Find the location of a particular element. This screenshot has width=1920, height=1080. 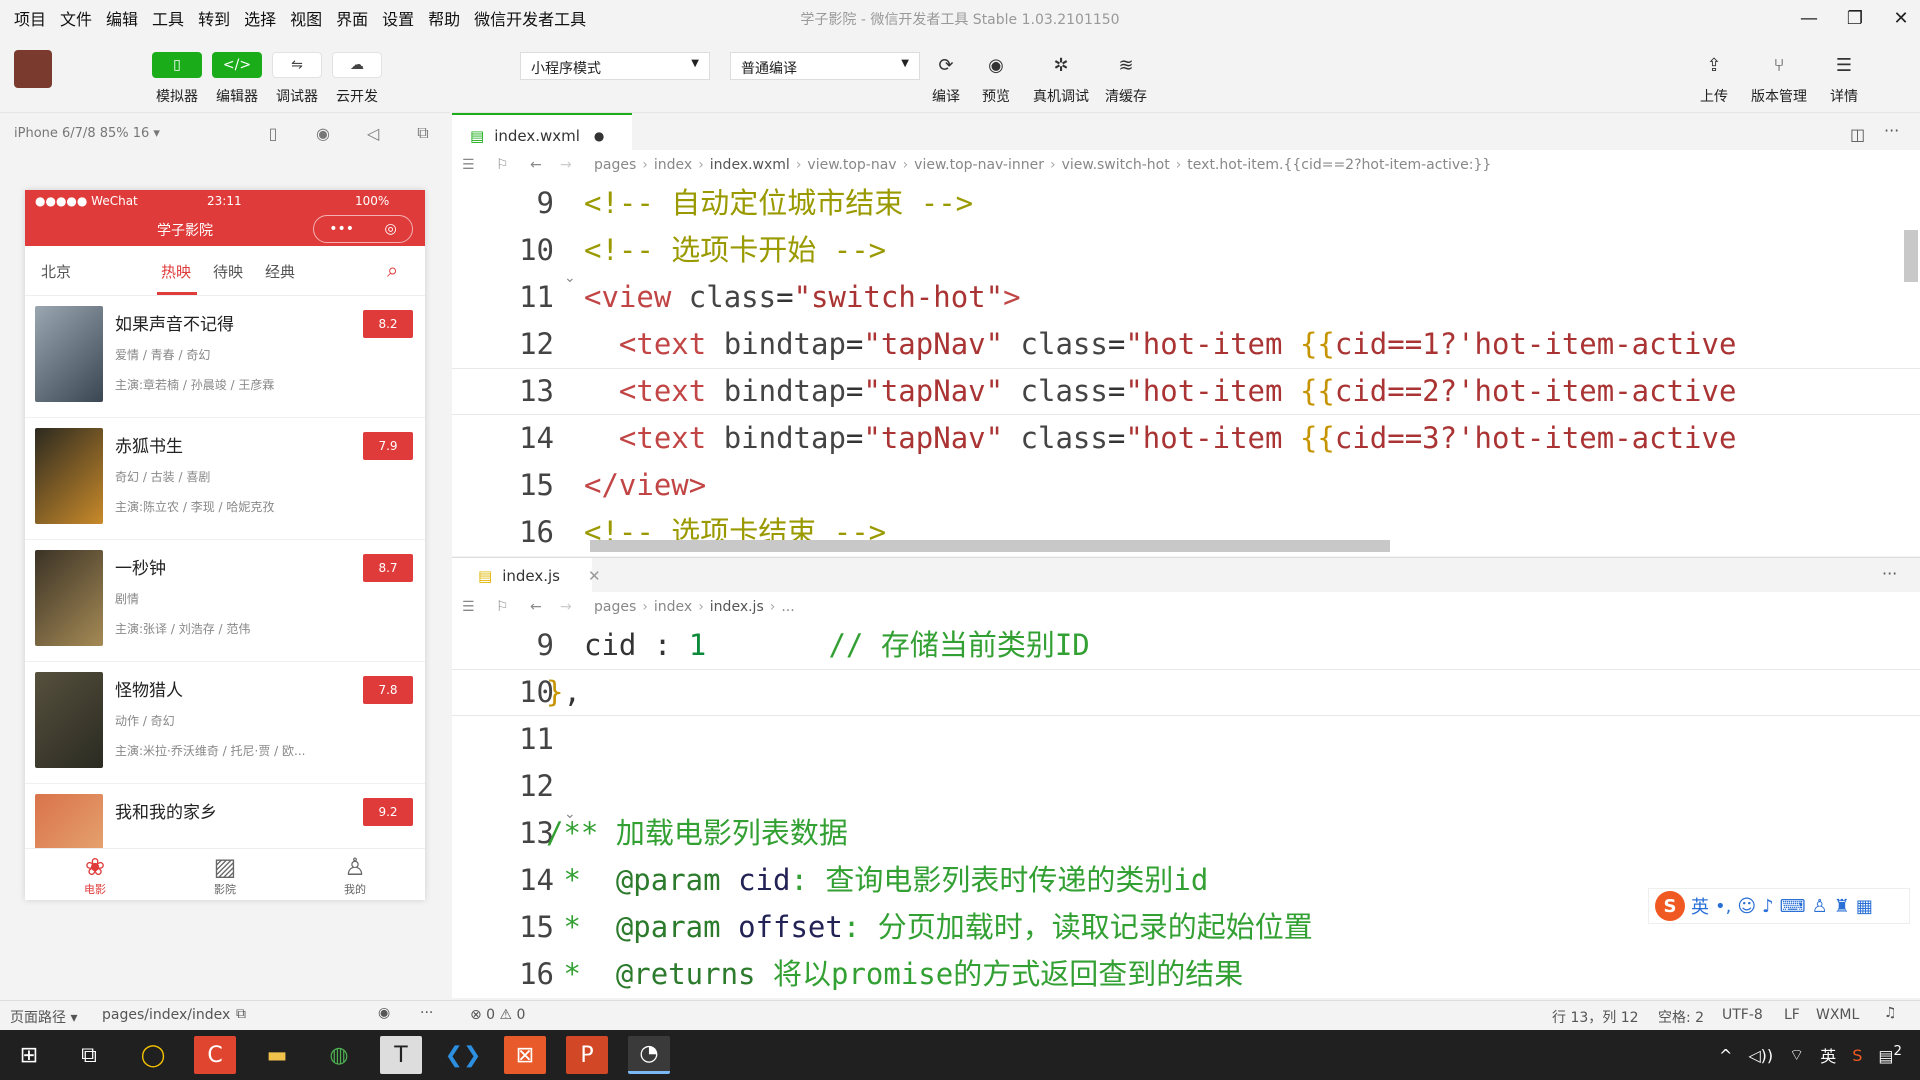

user-icon: ♙ is located at coordinates (1820, 906).